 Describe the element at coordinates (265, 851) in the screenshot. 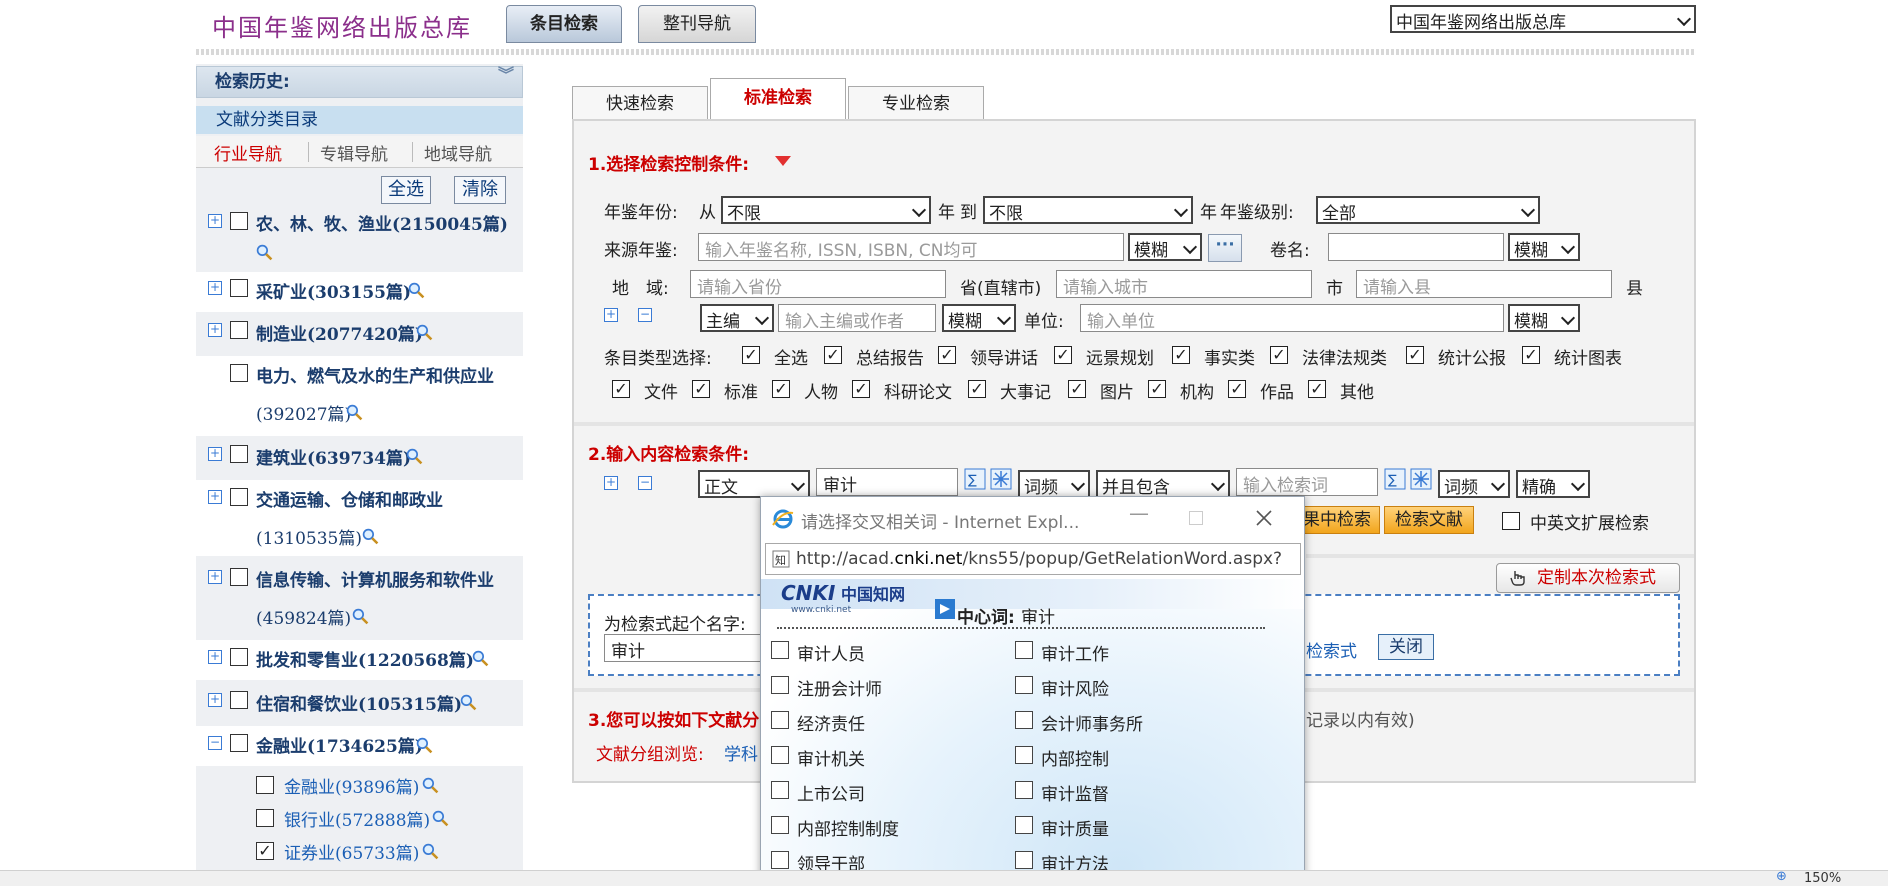

I see `subcategory-checkbox: ✓` at that location.